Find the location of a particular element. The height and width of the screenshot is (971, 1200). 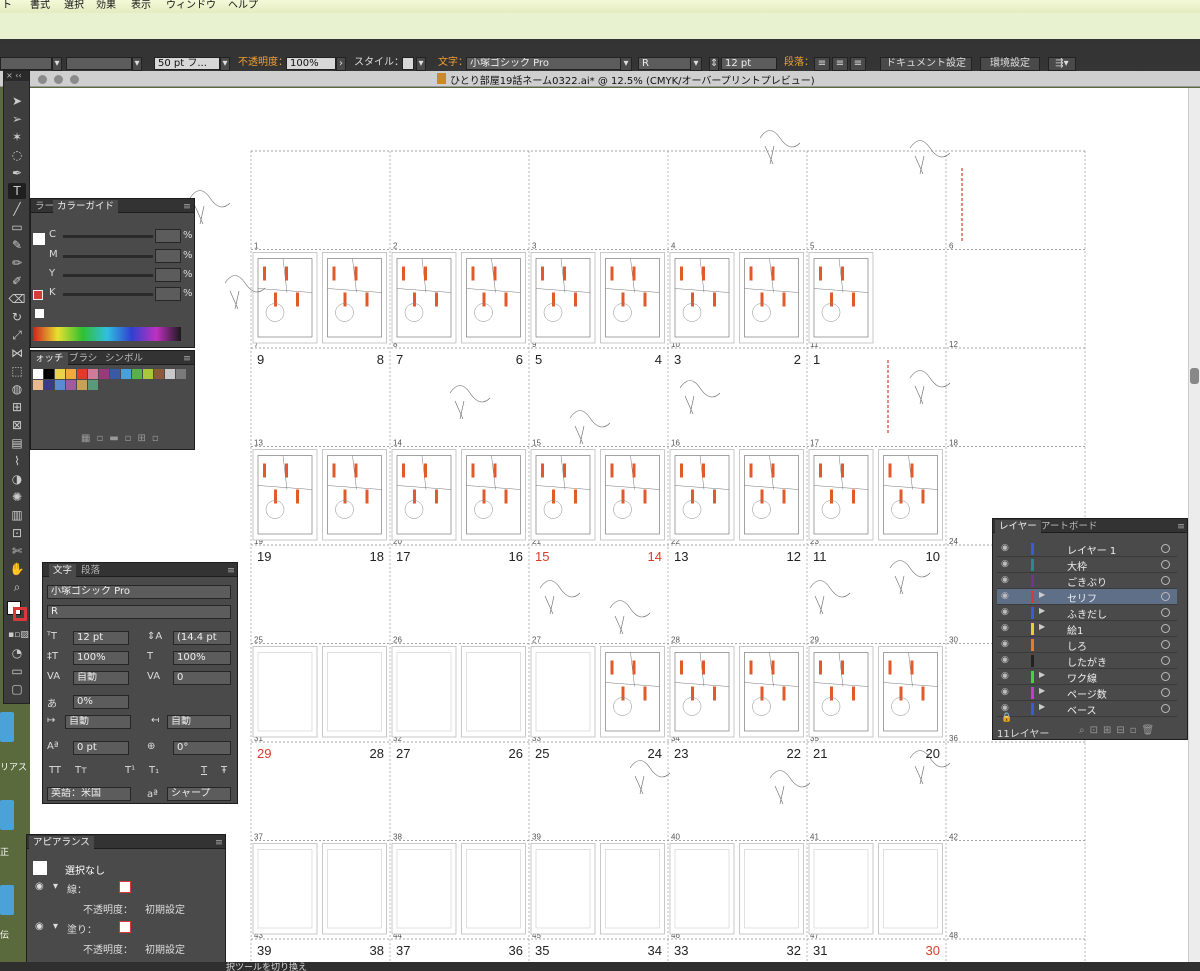

slice-tool-icon: ✄ is located at coordinates (17, 551).